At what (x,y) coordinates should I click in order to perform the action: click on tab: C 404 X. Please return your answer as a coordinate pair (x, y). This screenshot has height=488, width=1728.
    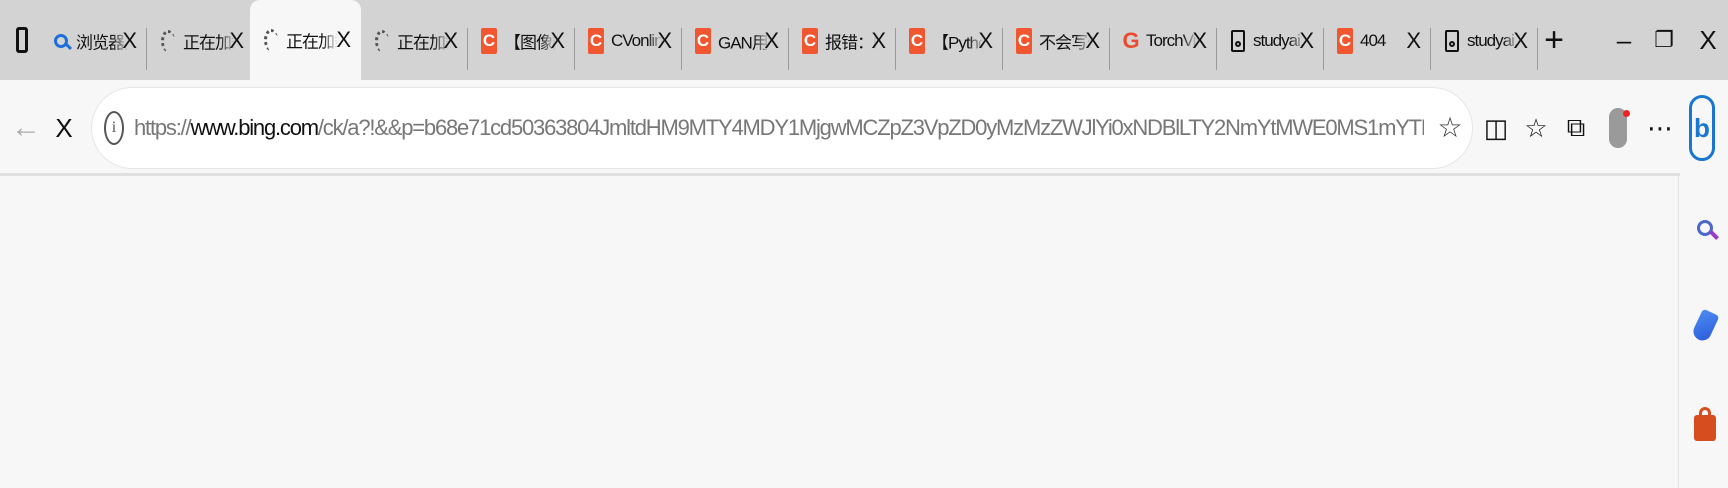
    Looking at the image, I should click on (1377, 41).